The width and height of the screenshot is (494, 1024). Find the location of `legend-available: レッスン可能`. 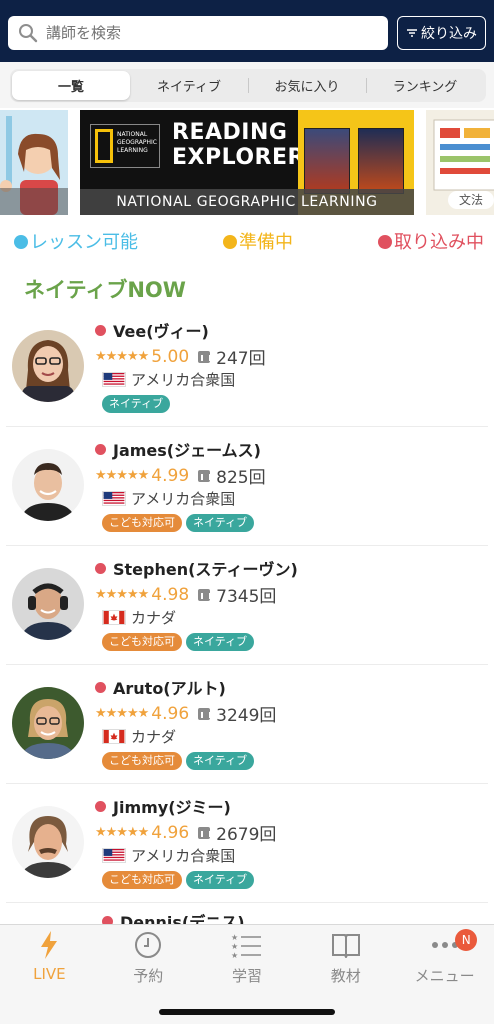

legend-available: レッスン可能 is located at coordinates (76, 242).